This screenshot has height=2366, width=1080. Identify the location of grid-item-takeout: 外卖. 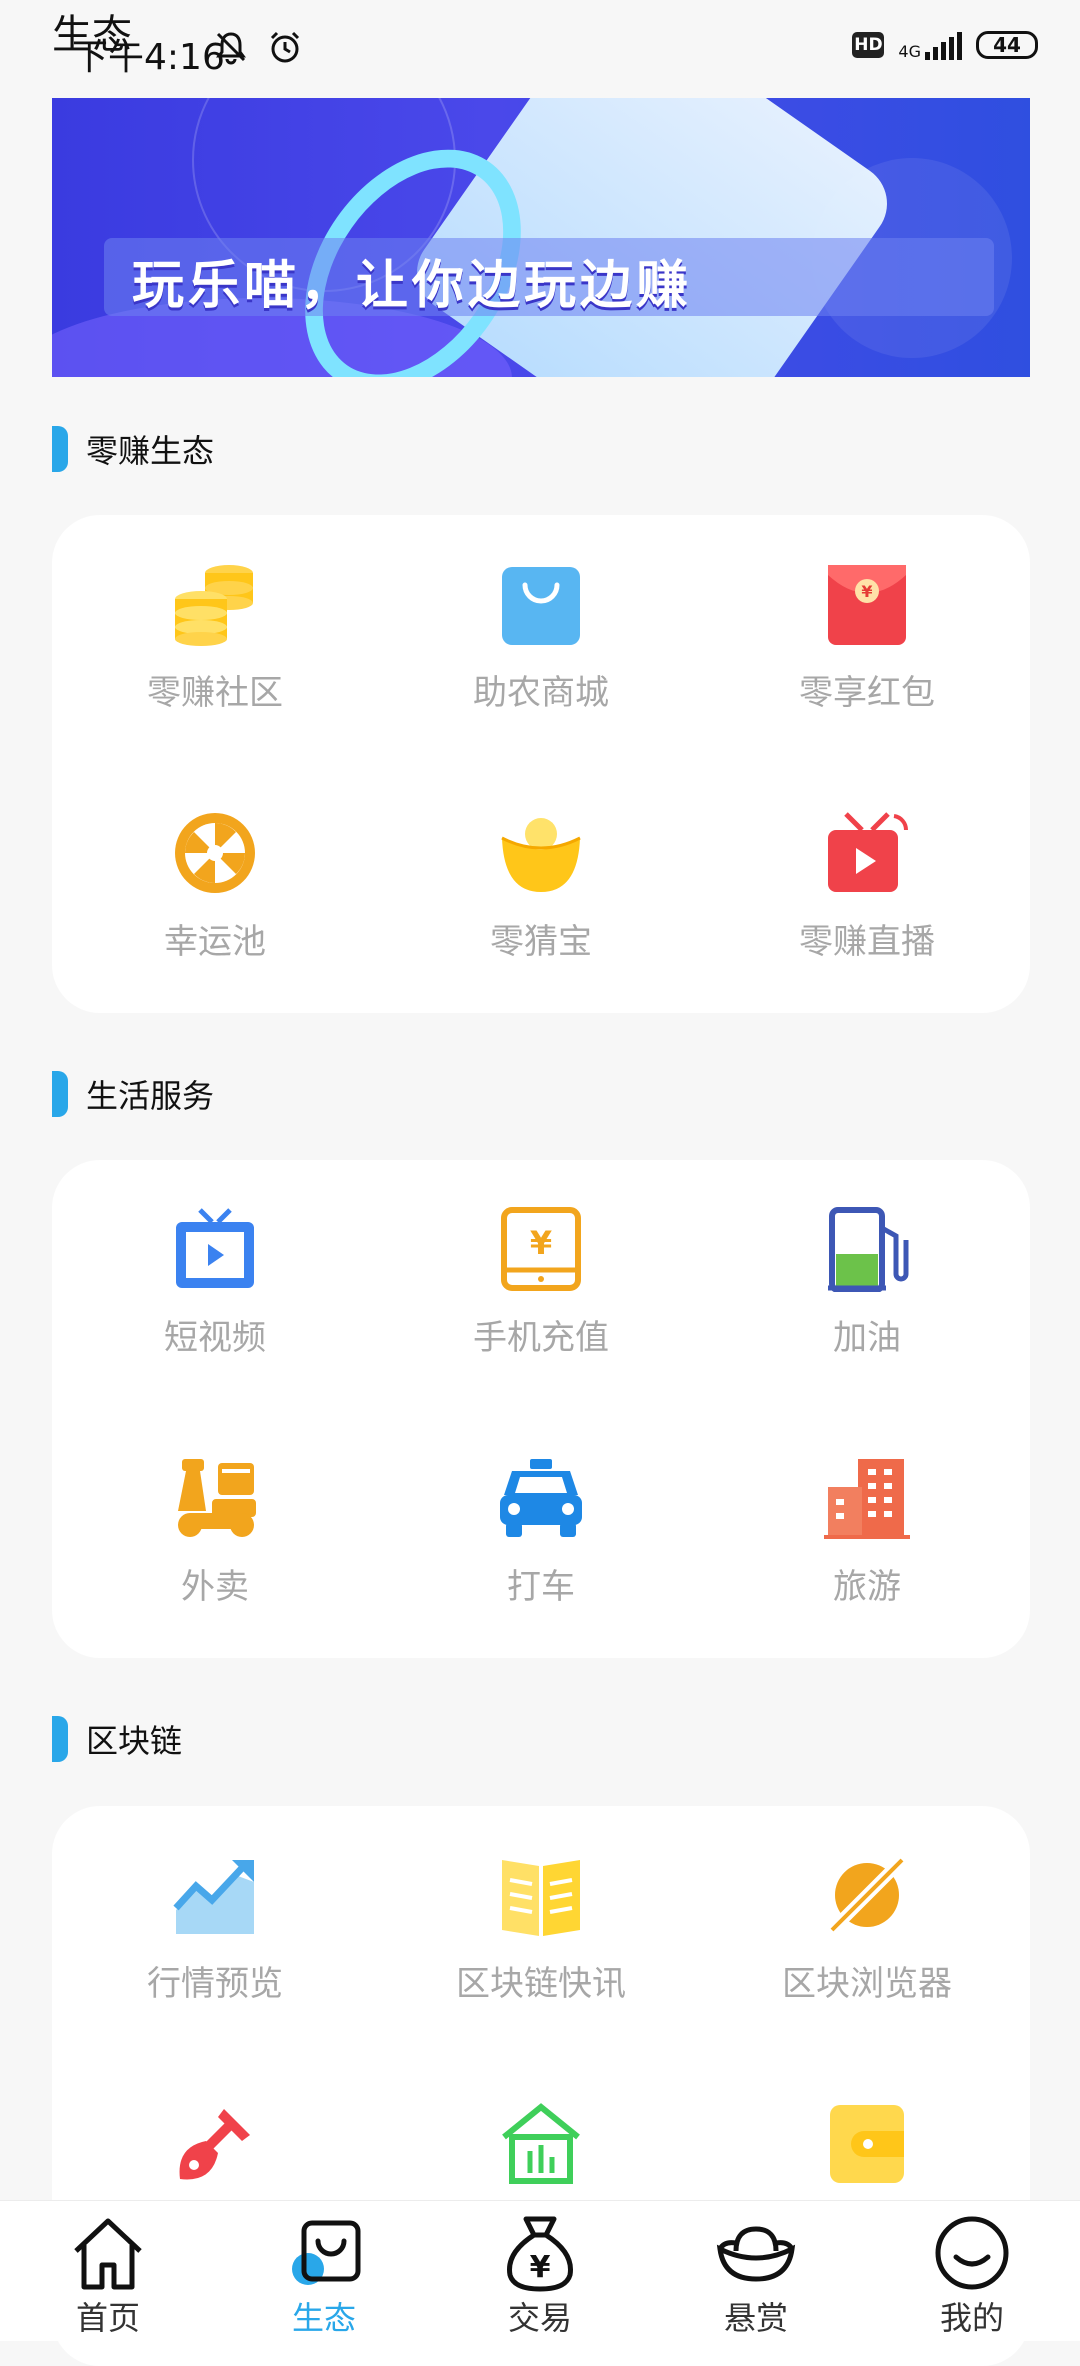
(215, 1531).